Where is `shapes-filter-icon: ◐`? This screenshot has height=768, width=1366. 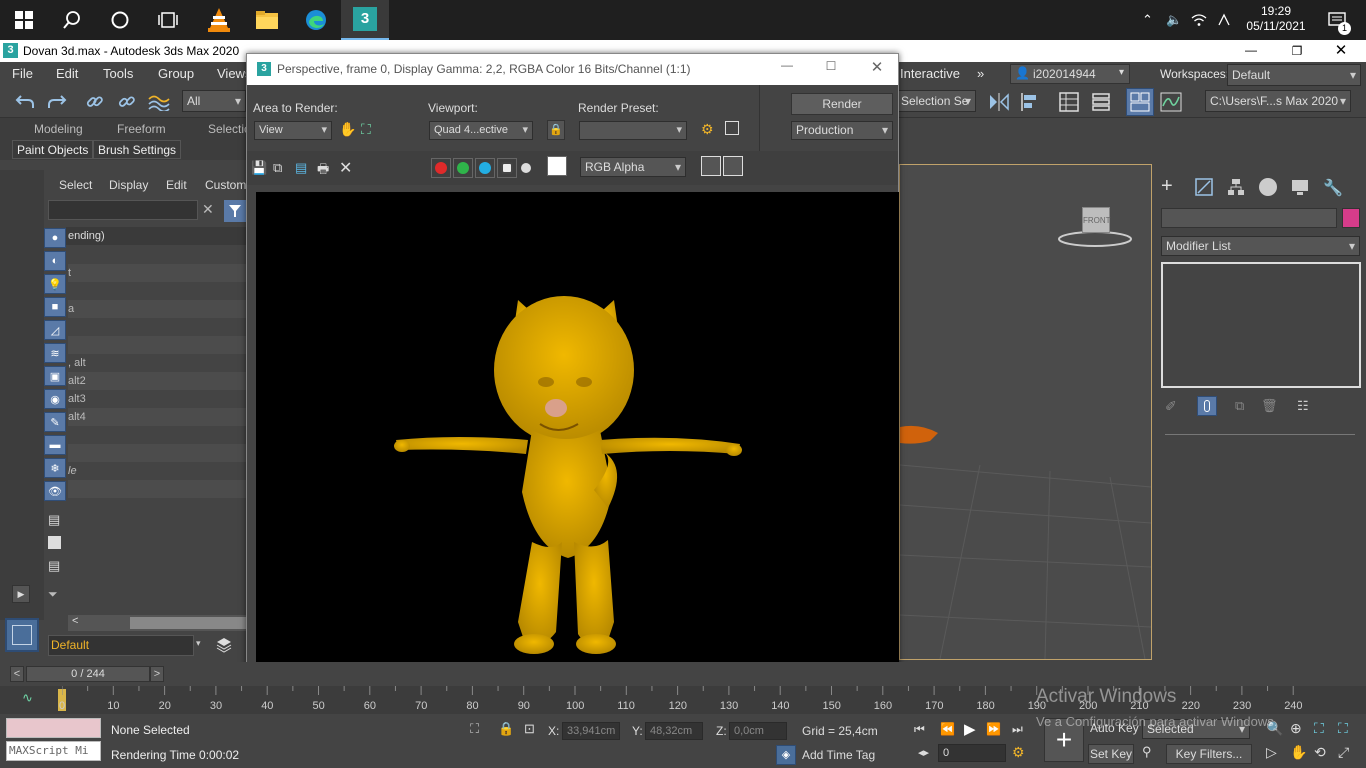
shapes-filter-icon: ◐ is located at coordinates (55, 261).